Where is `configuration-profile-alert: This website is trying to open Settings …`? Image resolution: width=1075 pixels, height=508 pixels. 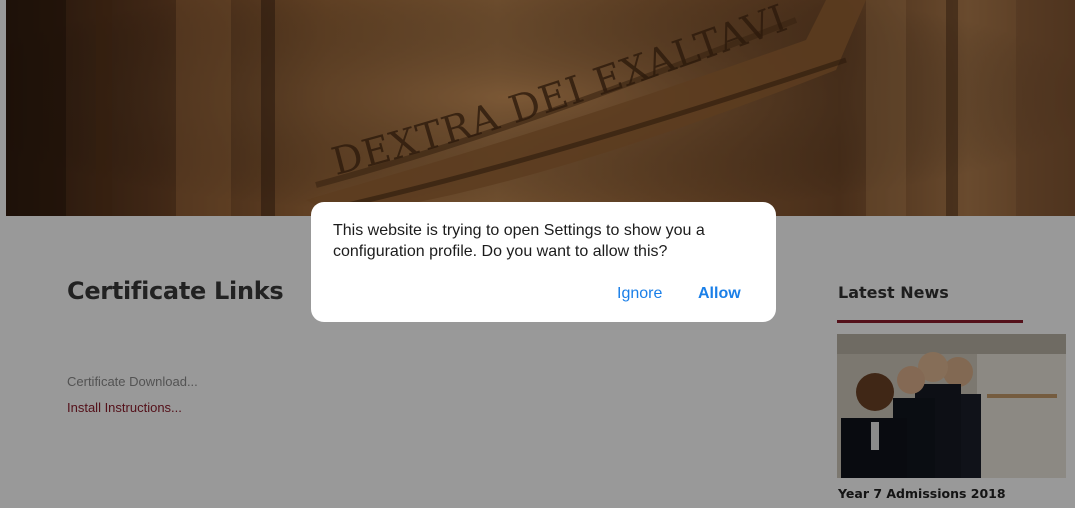 configuration-profile-alert: This website is trying to open Settings … is located at coordinates (543, 262).